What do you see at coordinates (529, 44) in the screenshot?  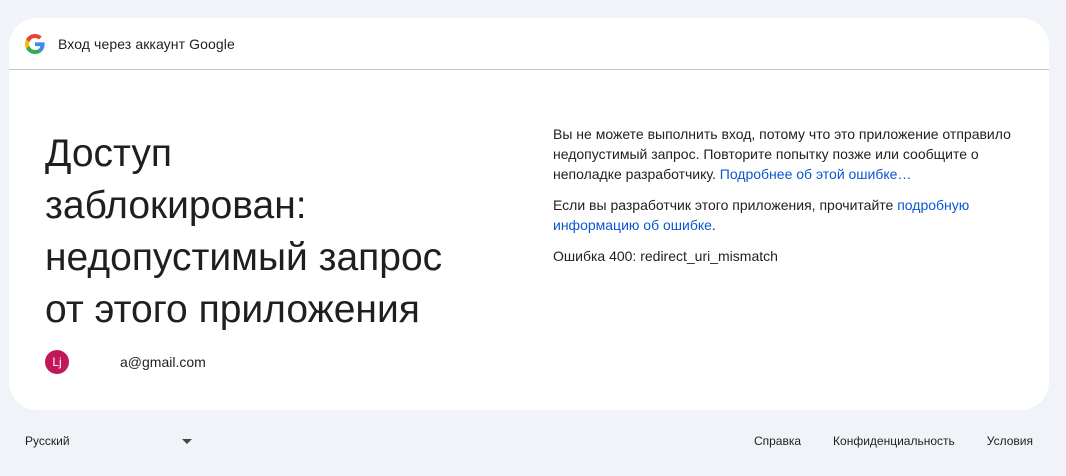 I see `card-header: Вход через аккаунт Google` at bounding box center [529, 44].